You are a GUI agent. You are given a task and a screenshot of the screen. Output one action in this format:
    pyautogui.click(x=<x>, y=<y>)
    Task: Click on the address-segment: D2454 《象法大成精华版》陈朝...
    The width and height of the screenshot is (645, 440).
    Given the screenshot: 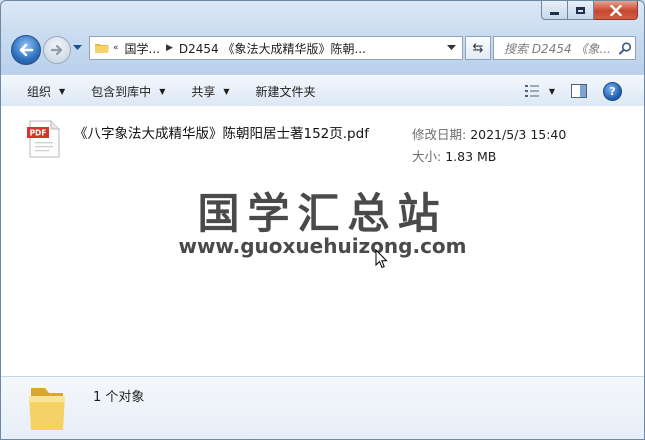 What is the action you would take?
    pyautogui.click(x=272, y=48)
    